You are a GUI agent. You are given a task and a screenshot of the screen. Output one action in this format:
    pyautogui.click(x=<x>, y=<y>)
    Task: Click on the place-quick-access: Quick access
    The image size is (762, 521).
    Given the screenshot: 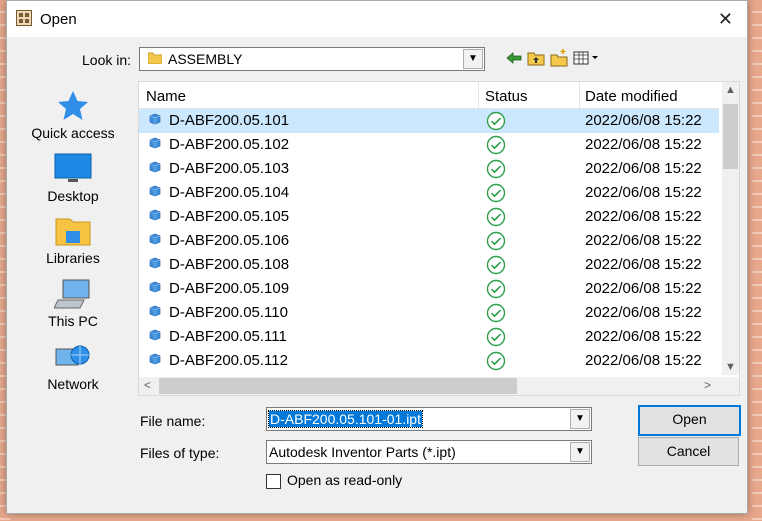 What is the action you would take?
    pyautogui.click(x=73, y=115)
    